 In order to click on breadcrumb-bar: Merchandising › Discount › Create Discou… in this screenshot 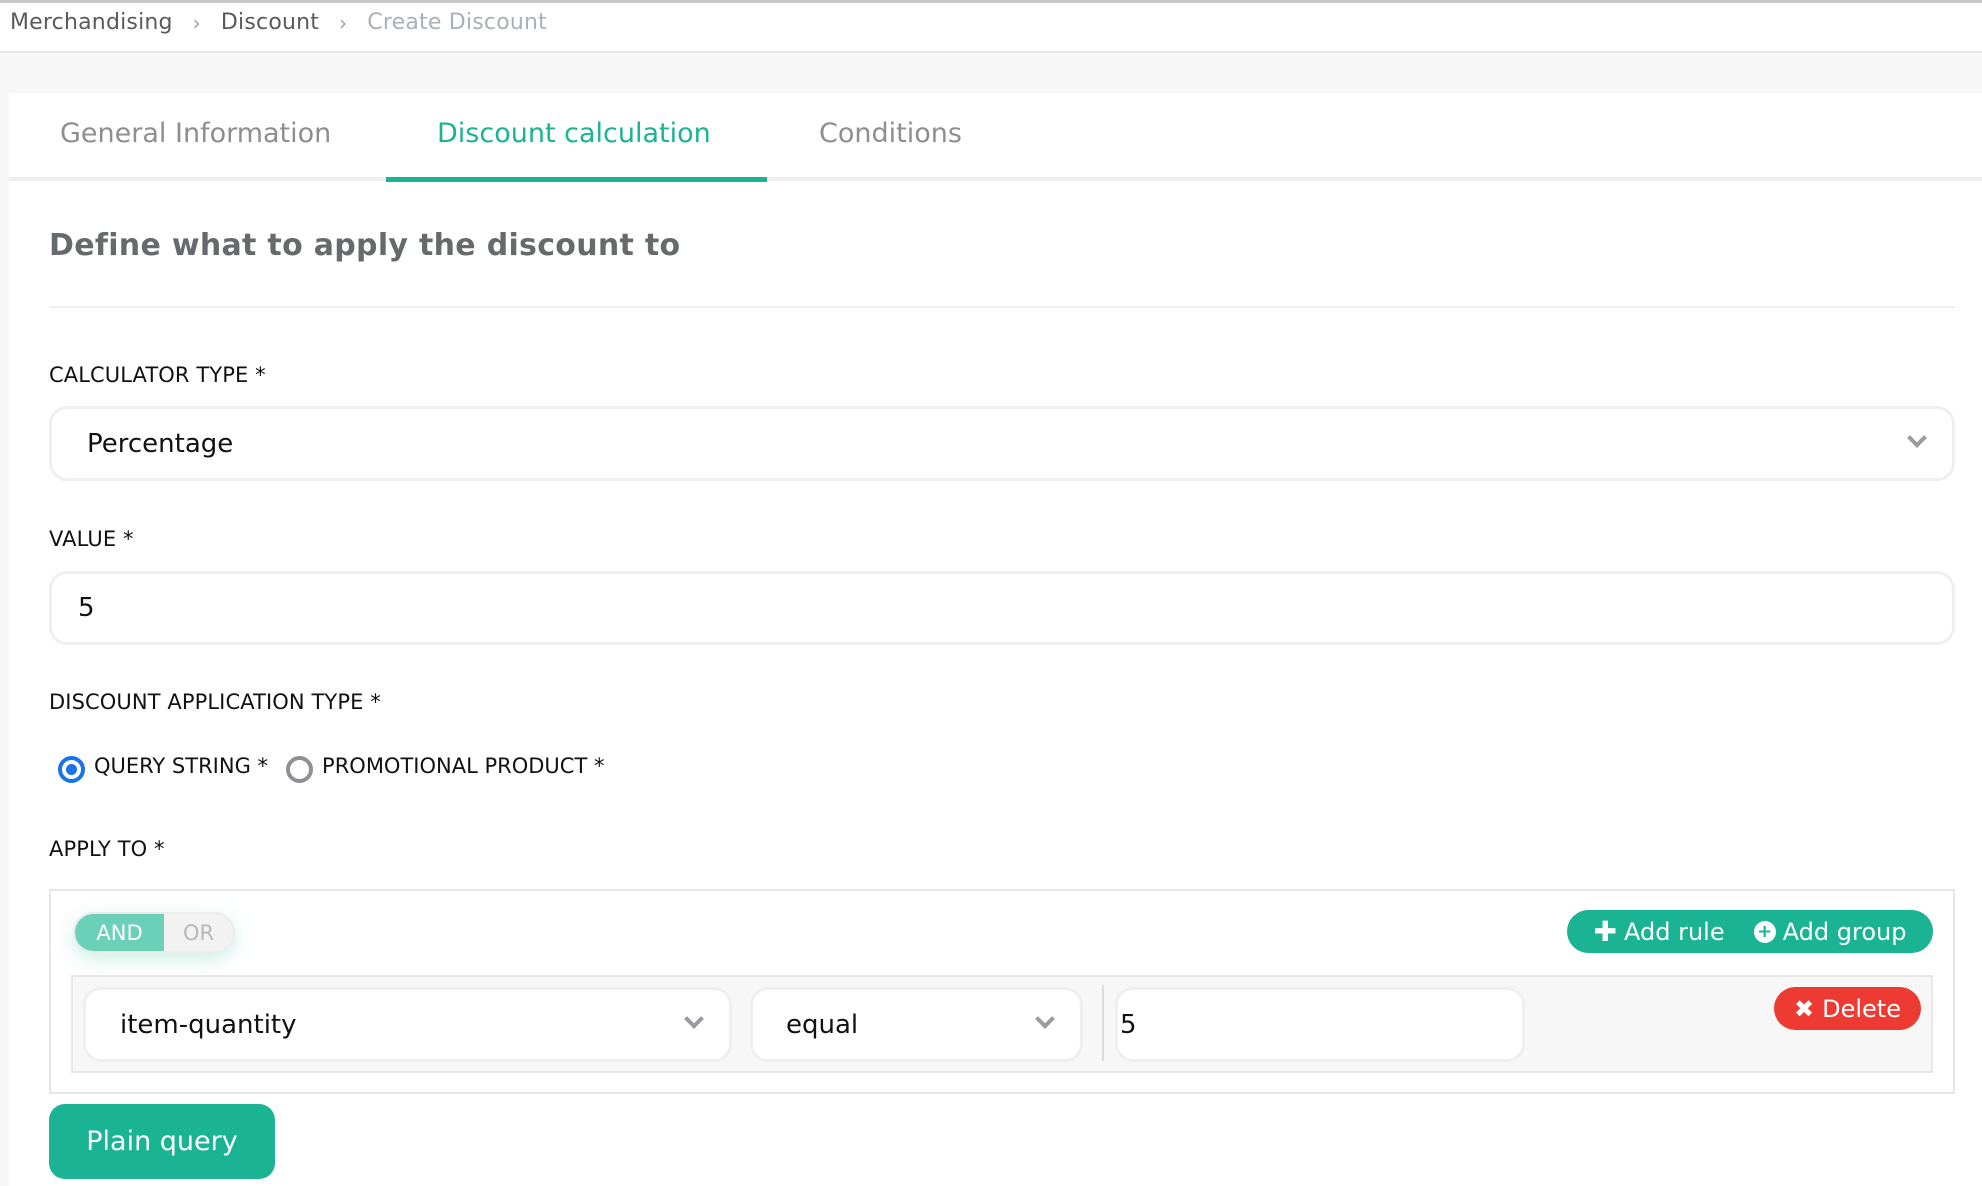, I will do `click(991, 28)`.